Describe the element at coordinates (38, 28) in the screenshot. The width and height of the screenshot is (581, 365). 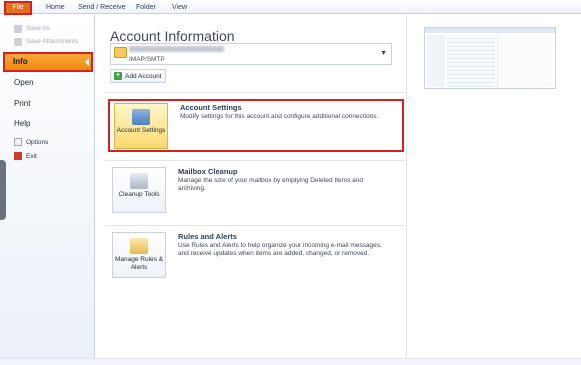
I see `save-as-label: Save As` at that location.